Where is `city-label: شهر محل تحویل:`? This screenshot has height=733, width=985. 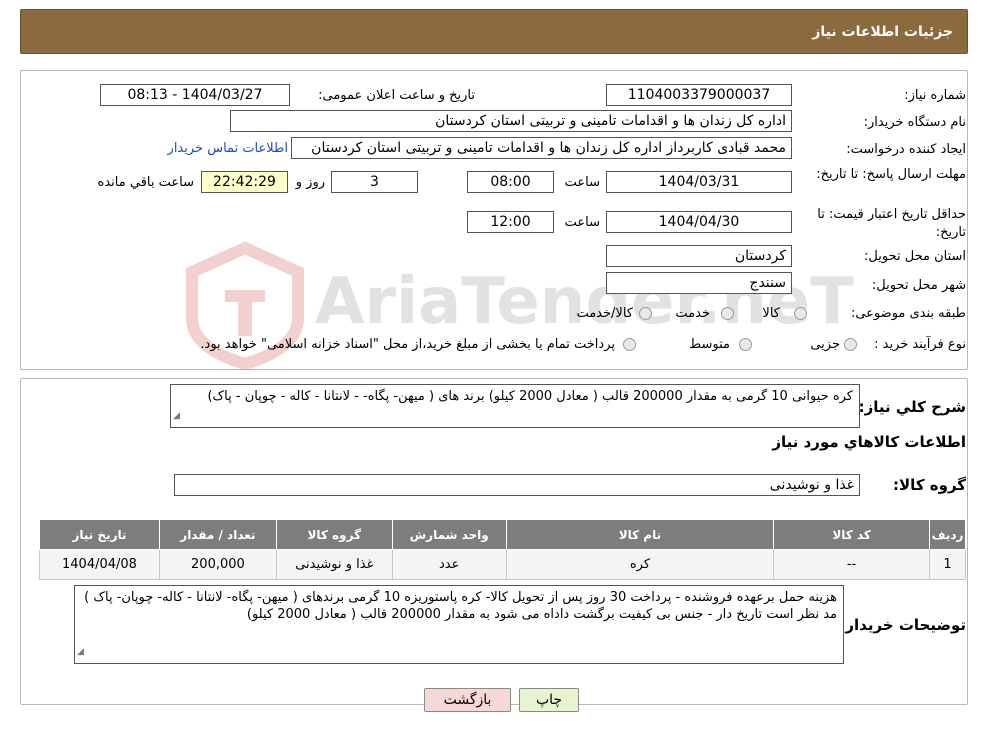 city-label: شهر محل تحویل: is located at coordinates (918, 285).